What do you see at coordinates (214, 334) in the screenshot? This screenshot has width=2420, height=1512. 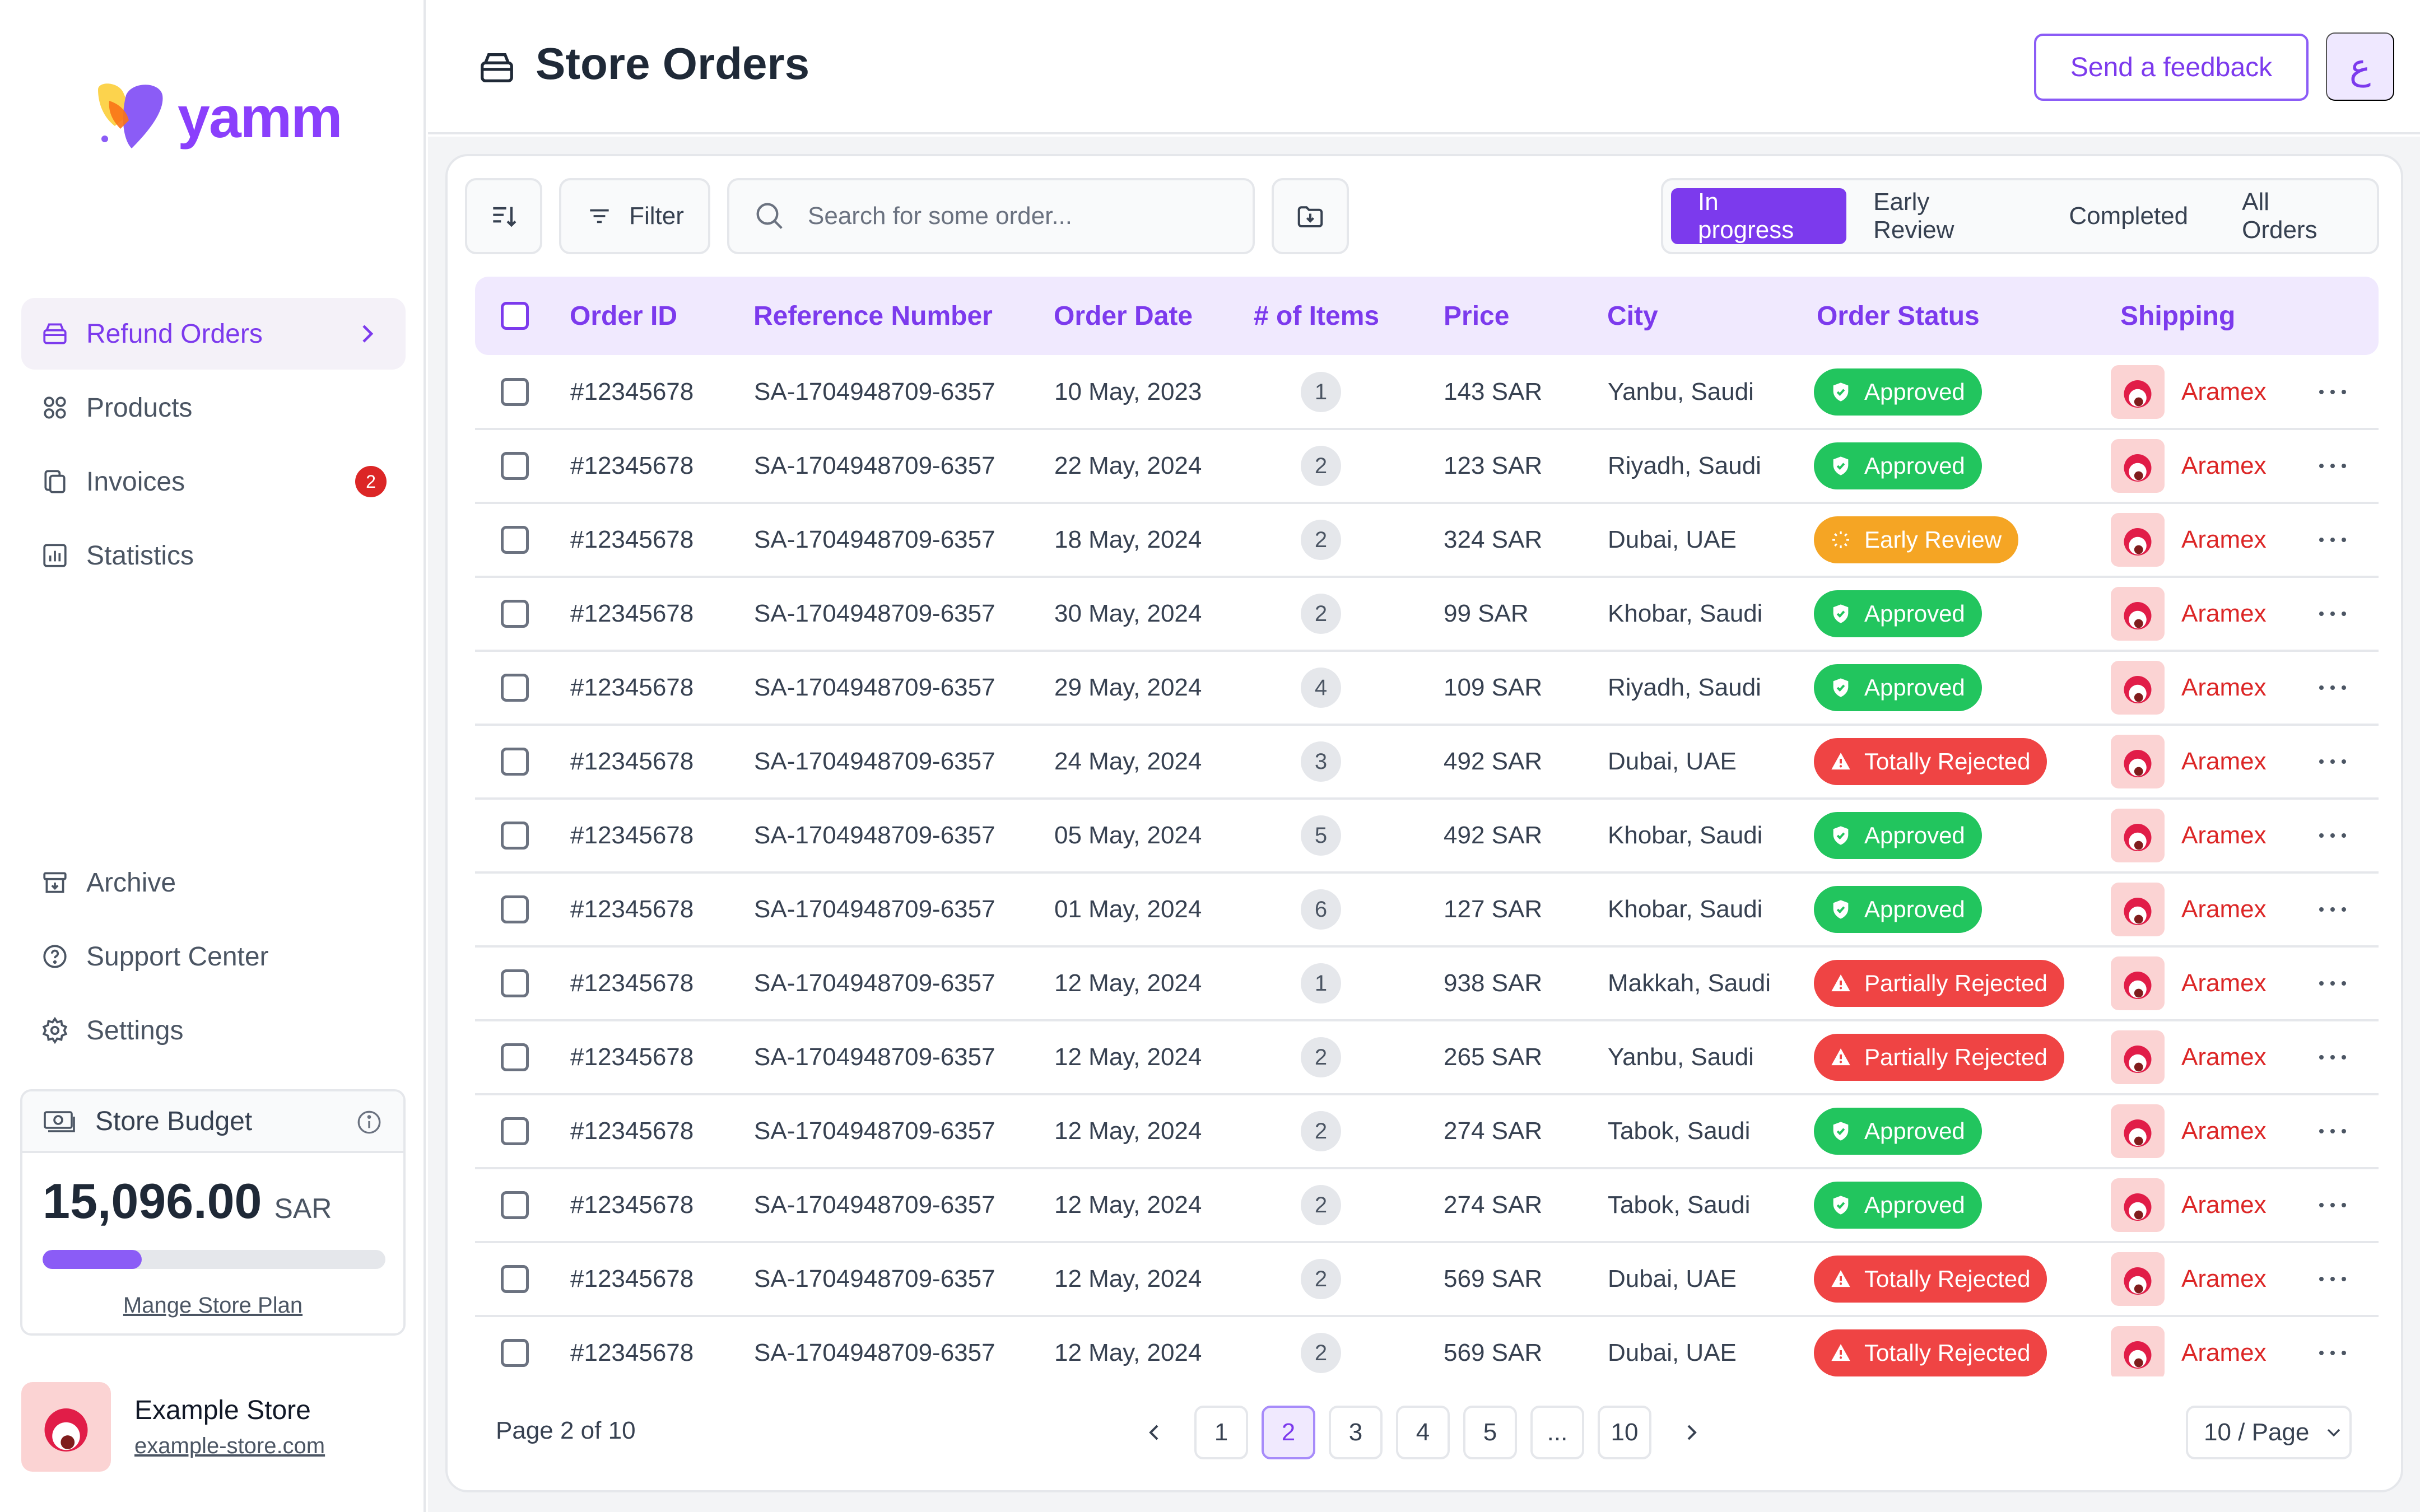 I see `sidebar-item-refund-orders: Refund Orders` at bounding box center [214, 334].